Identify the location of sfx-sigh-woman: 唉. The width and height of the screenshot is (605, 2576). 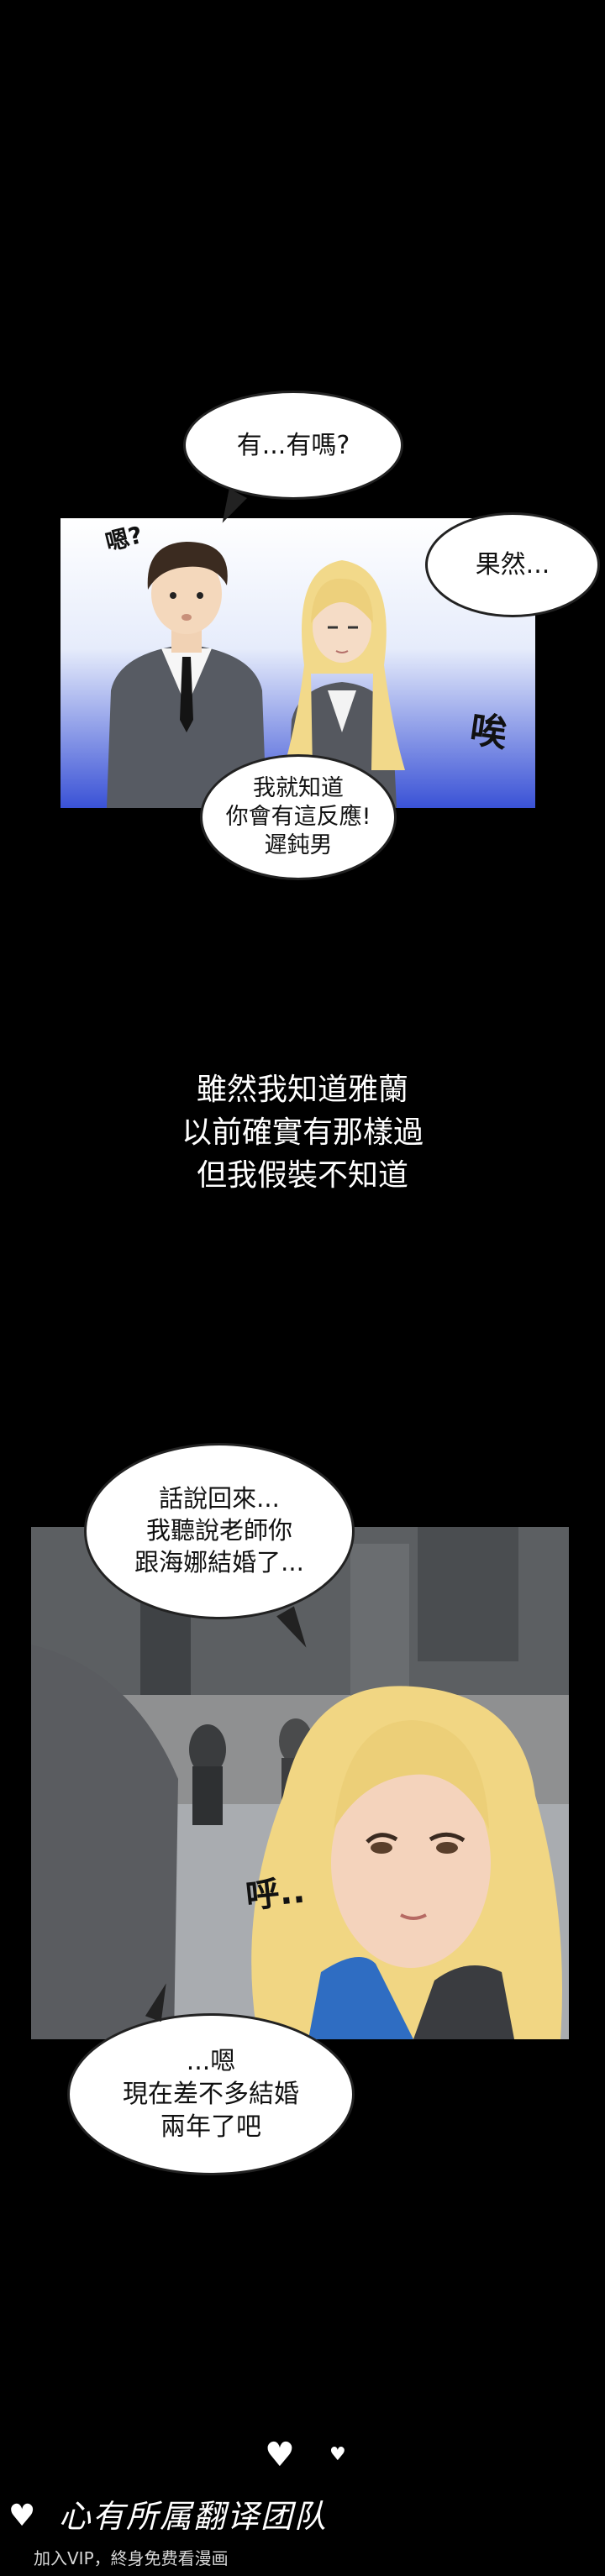
(488, 732).